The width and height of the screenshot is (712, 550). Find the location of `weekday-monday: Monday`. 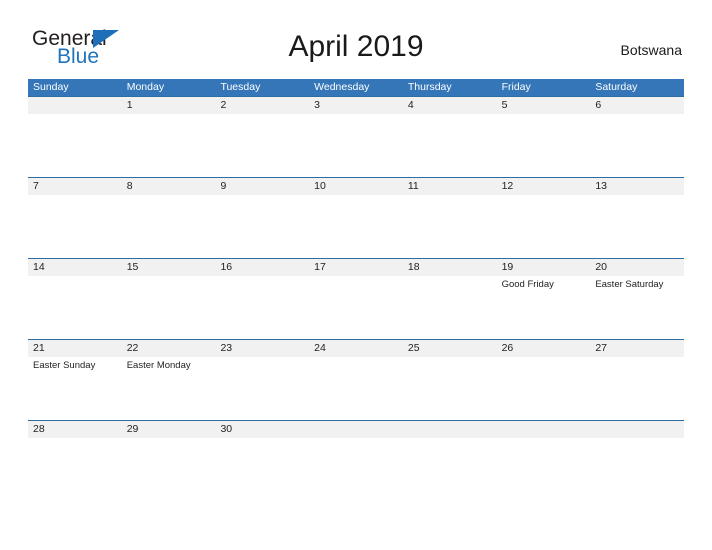

weekday-monday: Monday is located at coordinates (145, 87).